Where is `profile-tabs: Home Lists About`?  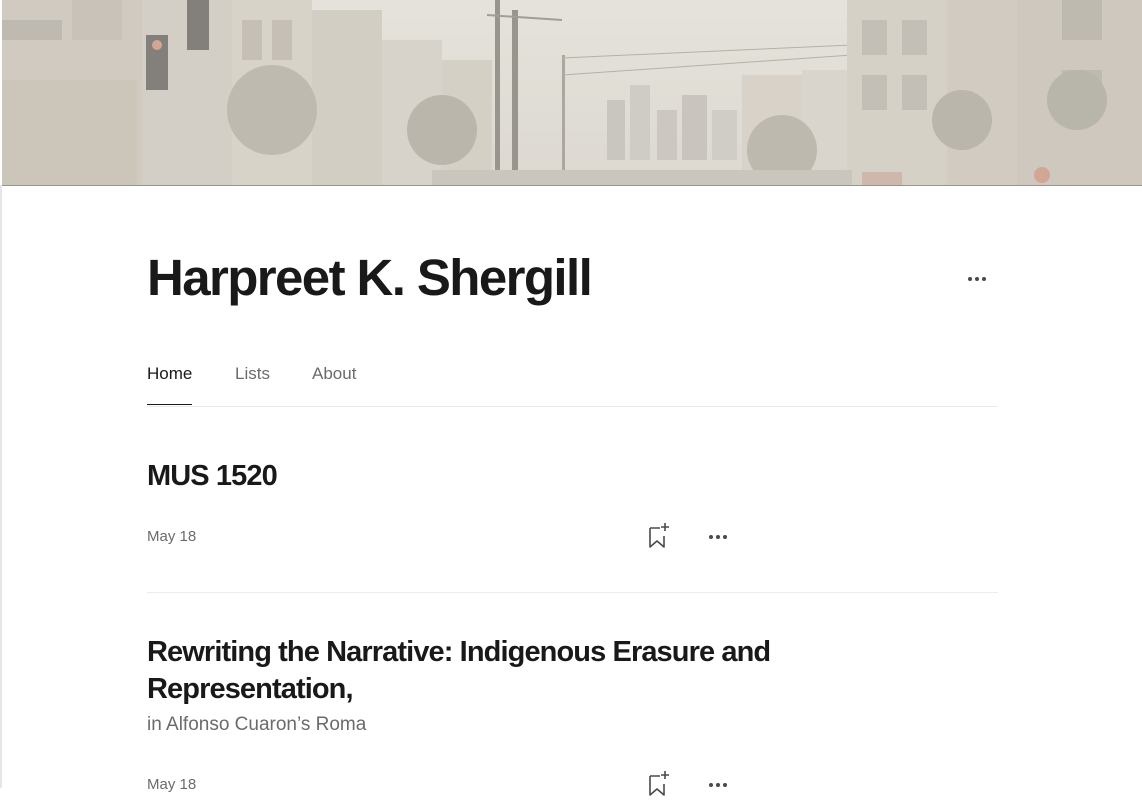
profile-tabs: Home Lists About is located at coordinates (572, 379).